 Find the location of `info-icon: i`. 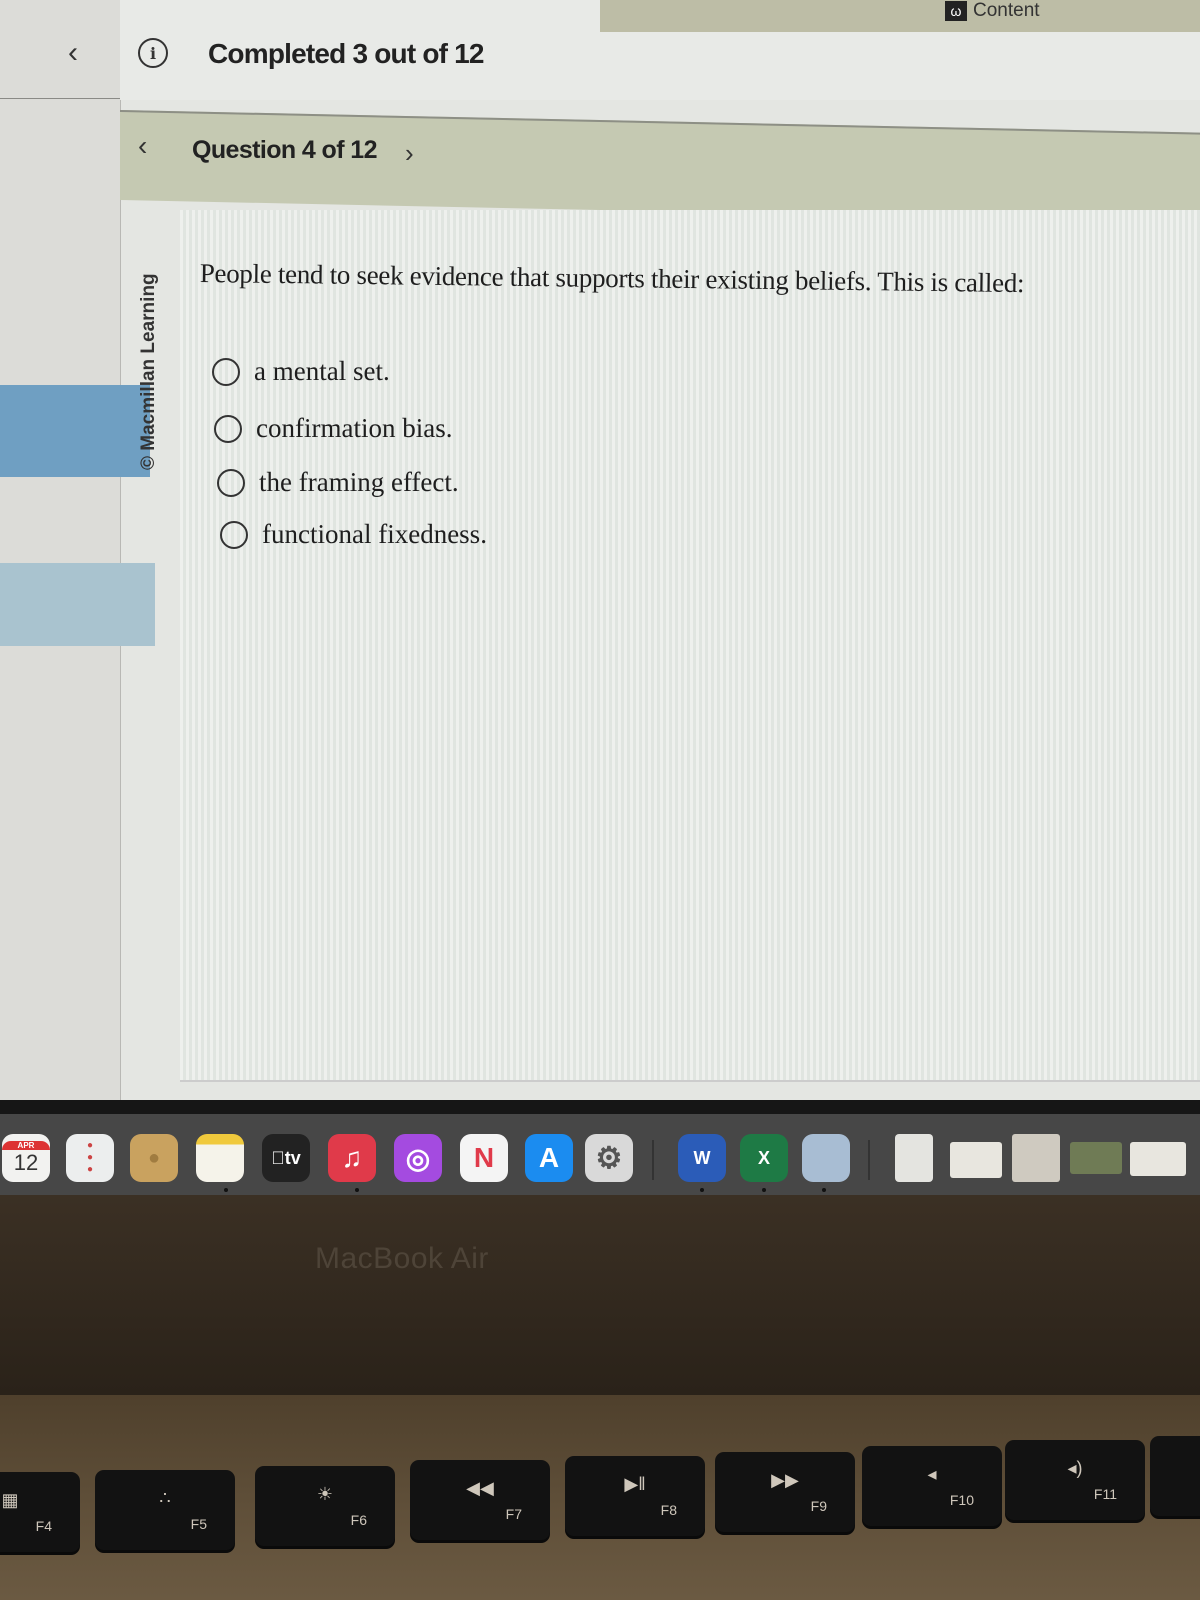

info-icon: i is located at coordinates (153, 53).